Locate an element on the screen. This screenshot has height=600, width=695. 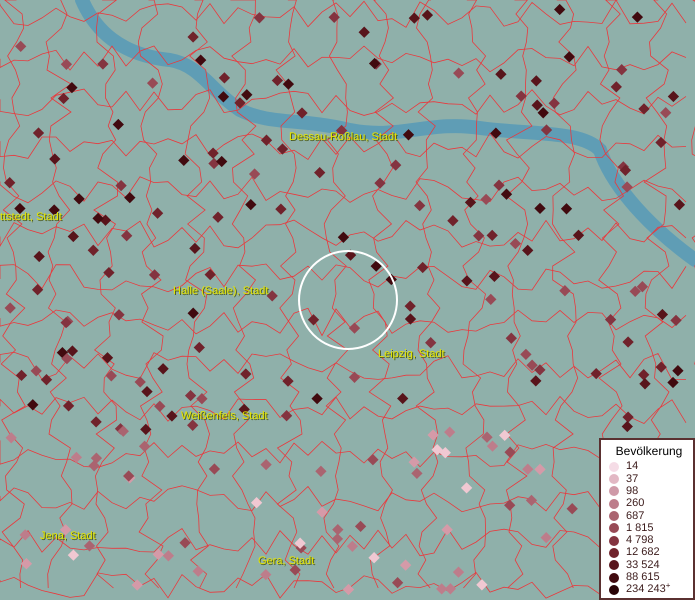
legend-label: 14 is located at coordinates (632, 466).